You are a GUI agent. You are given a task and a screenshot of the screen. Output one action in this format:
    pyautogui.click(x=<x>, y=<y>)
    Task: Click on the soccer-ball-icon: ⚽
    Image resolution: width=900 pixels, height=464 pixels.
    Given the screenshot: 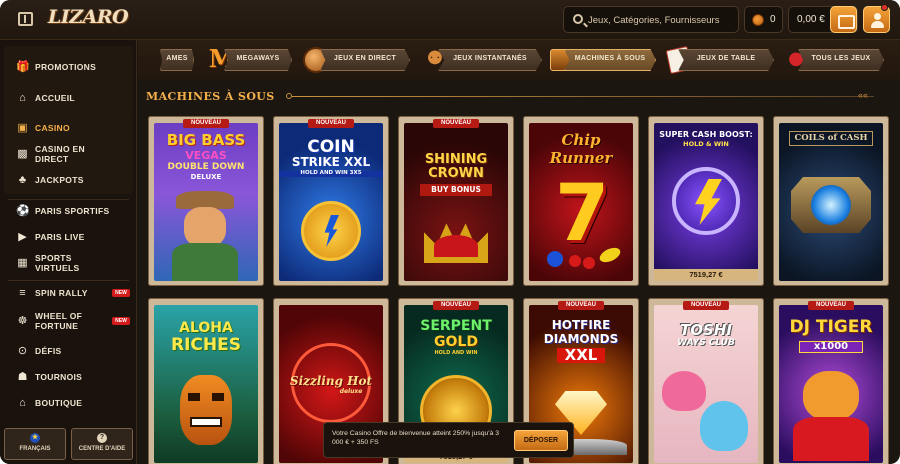 What is the action you would take?
    pyautogui.click(x=23, y=211)
    